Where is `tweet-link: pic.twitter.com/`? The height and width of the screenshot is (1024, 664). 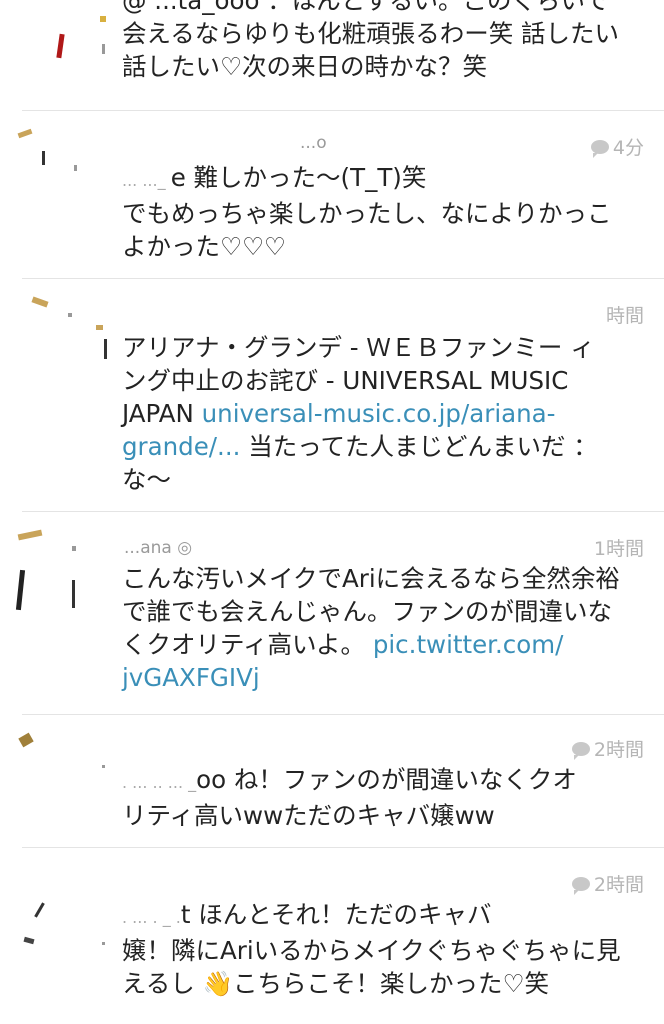 tweet-link: pic.twitter.com/ is located at coordinates (468, 644).